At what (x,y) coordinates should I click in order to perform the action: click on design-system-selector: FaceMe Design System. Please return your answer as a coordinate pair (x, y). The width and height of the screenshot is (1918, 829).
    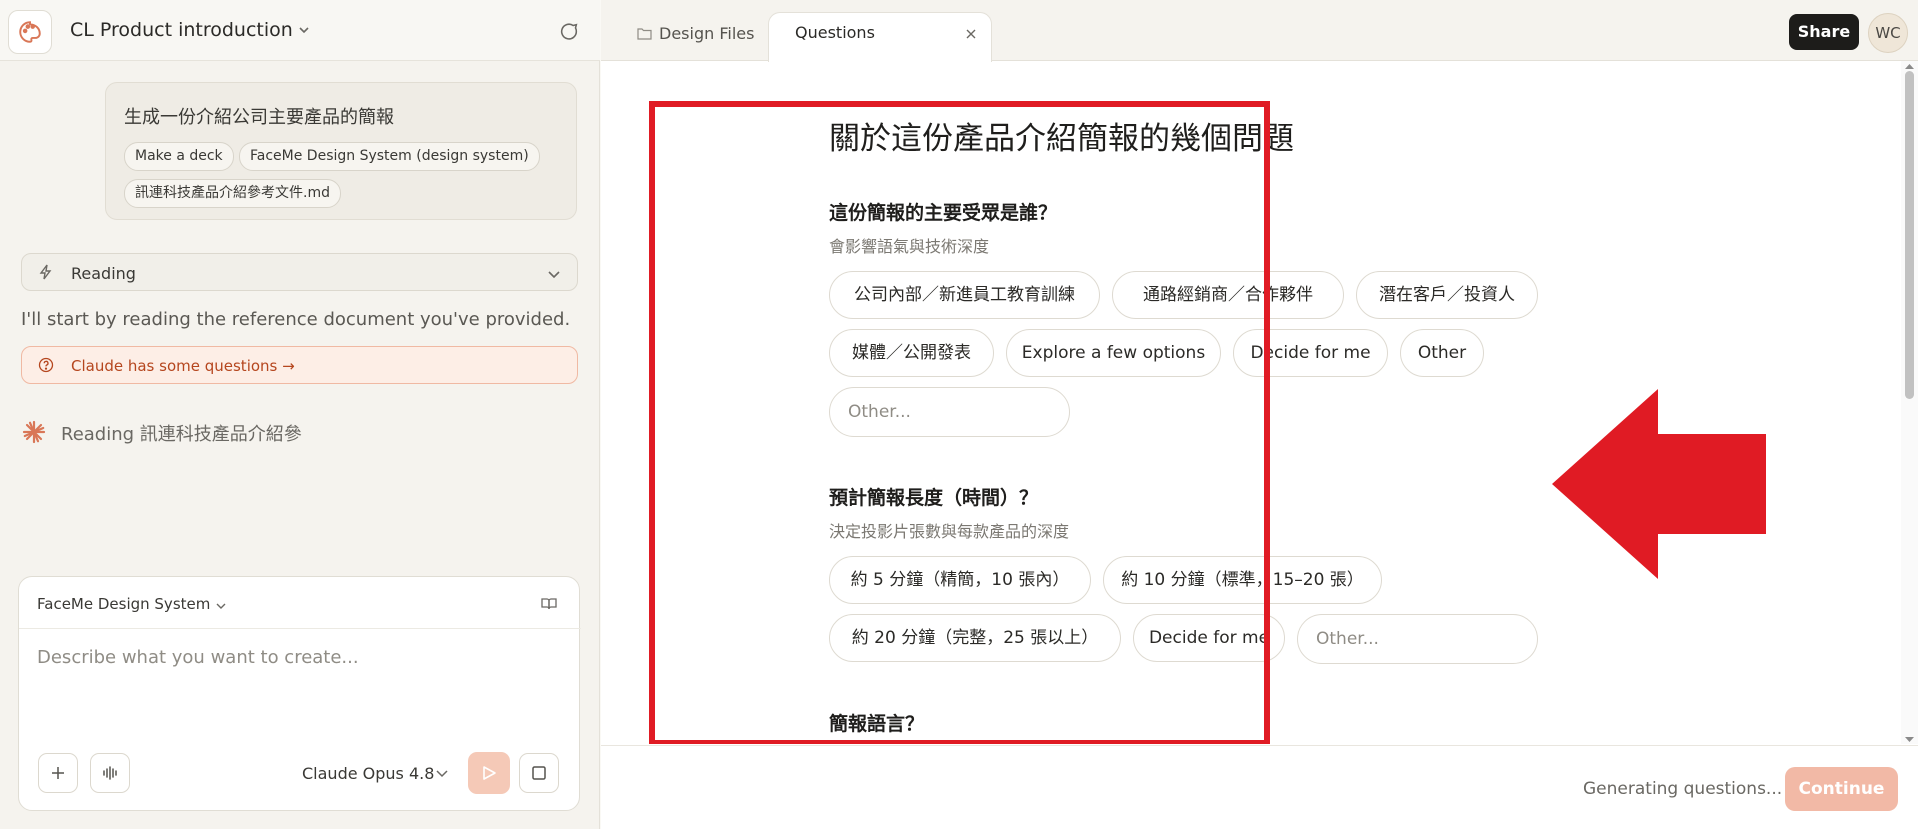
    Looking at the image, I should click on (123, 604).